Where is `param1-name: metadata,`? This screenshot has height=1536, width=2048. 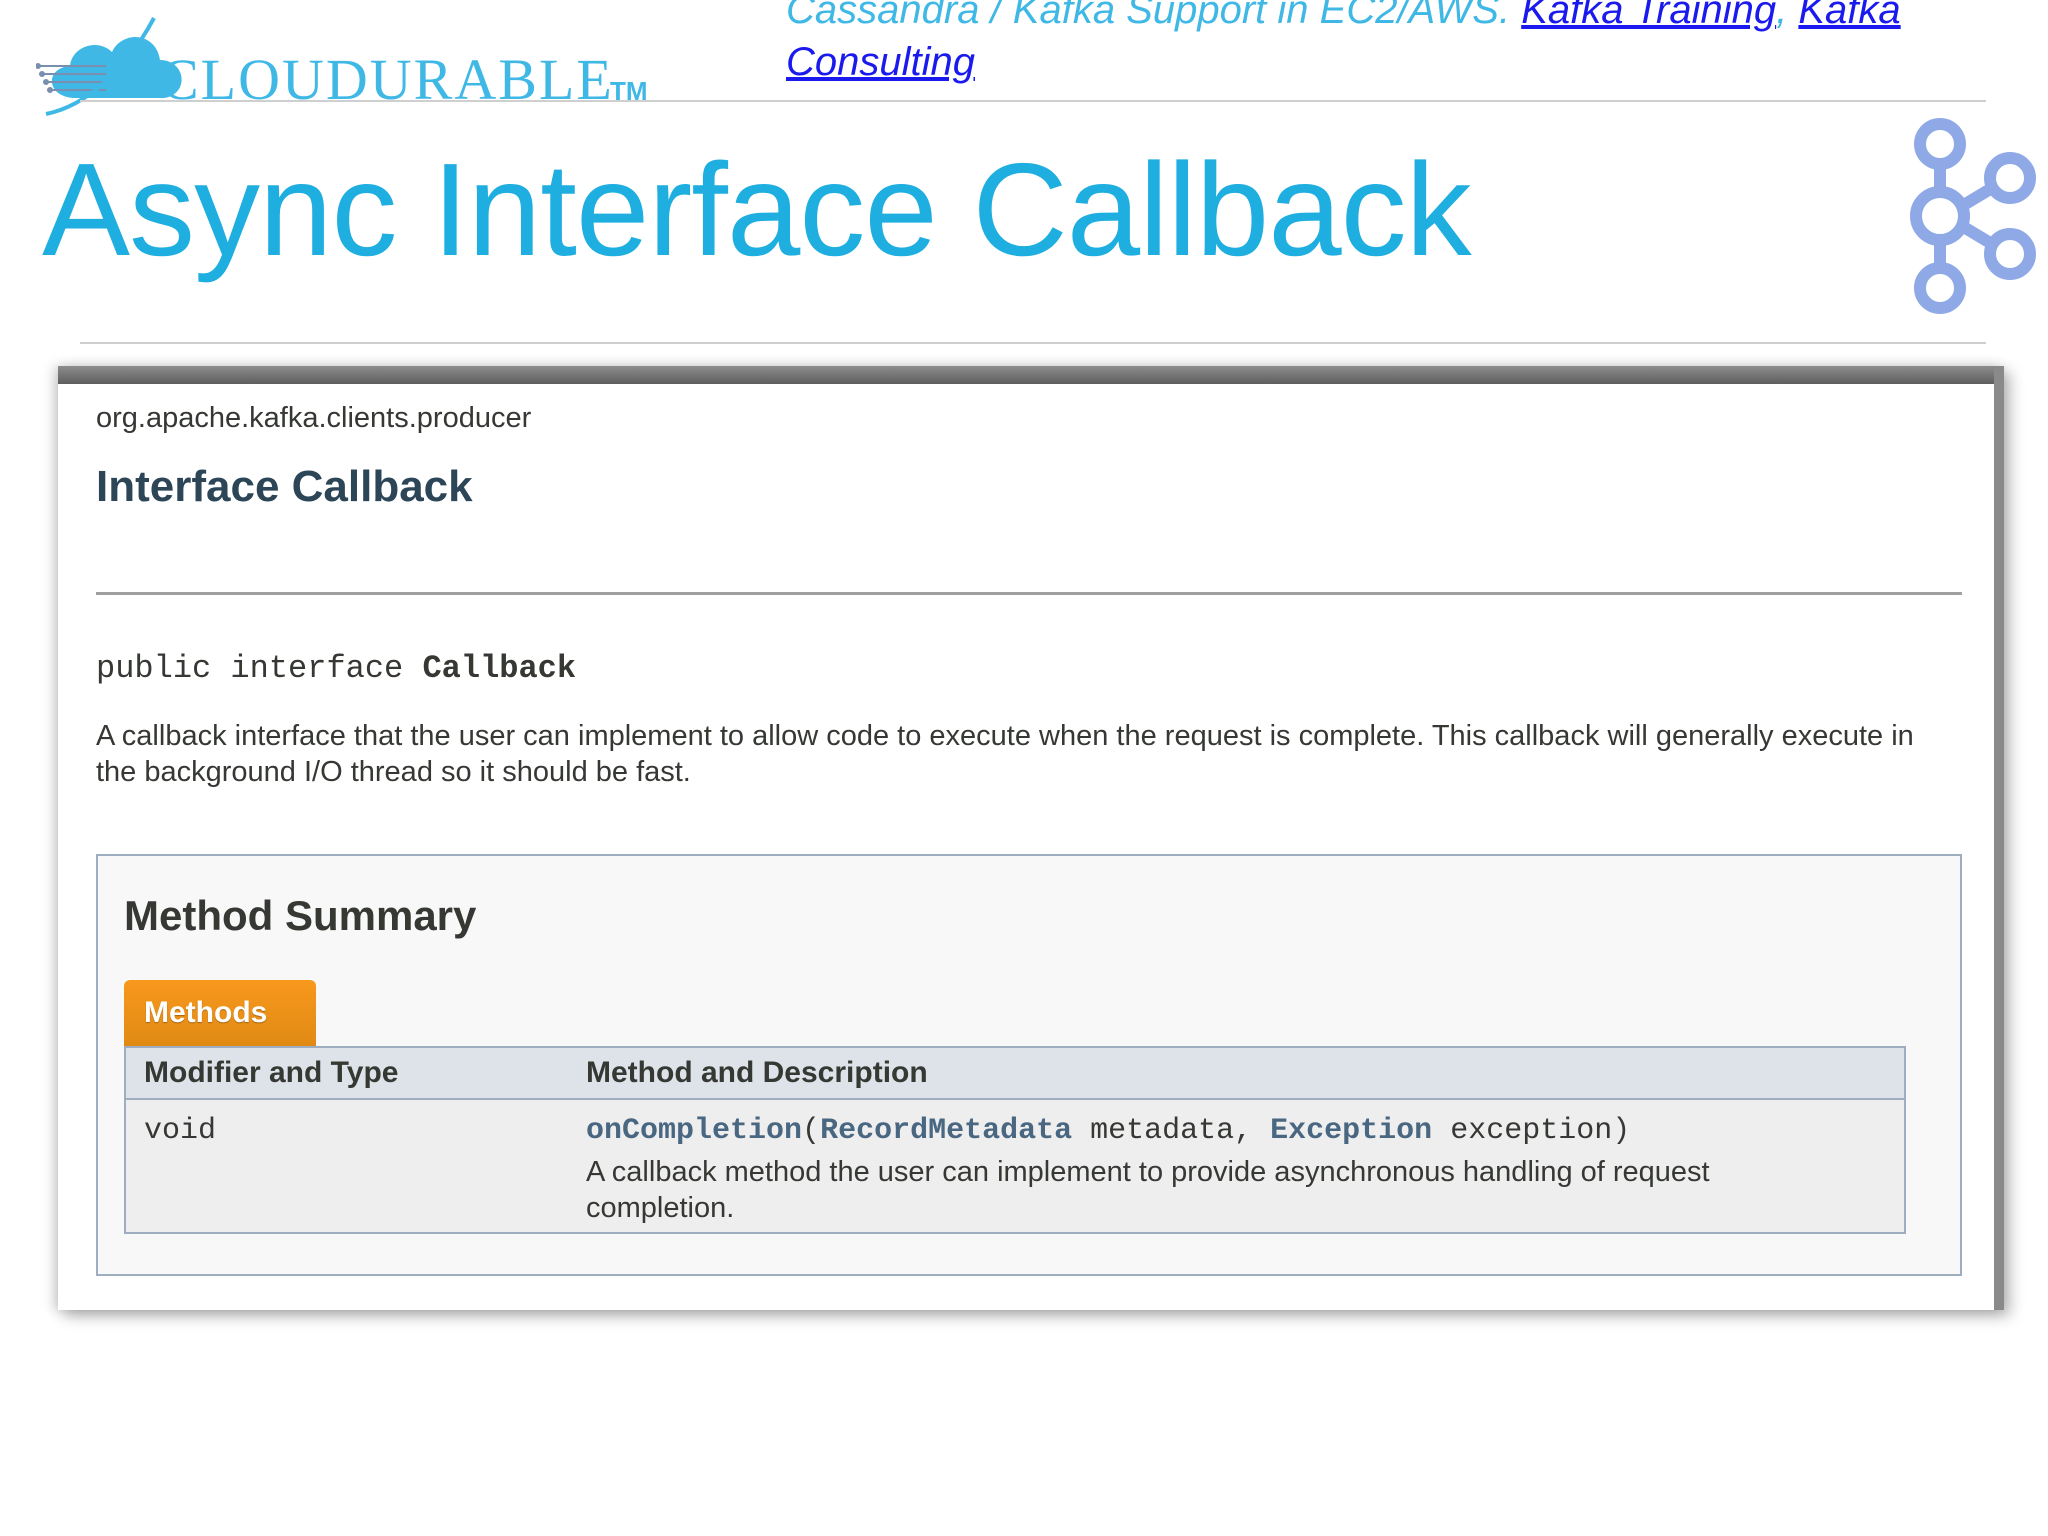
param1-name: metadata, is located at coordinates (1171, 1131).